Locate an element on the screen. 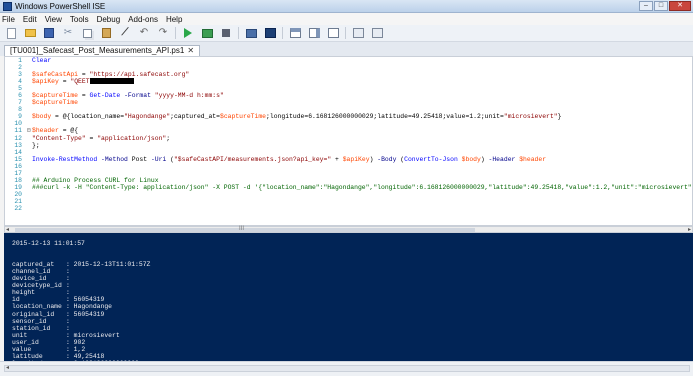 The height and width of the screenshot is (376, 693). menu-view: View is located at coordinates (53, 19).